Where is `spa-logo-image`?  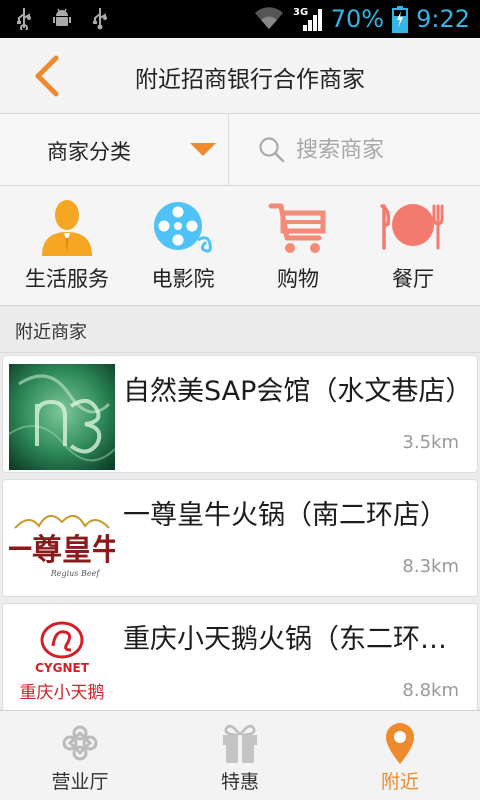
spa-logo-image is located at coordinates (62, 417).